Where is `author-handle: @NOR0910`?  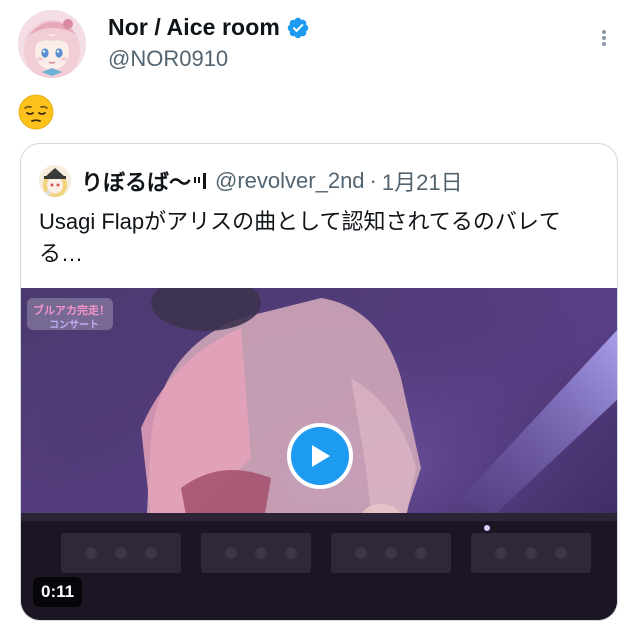 author-handle: @NOR0910 is located at coordinates (168, 59).